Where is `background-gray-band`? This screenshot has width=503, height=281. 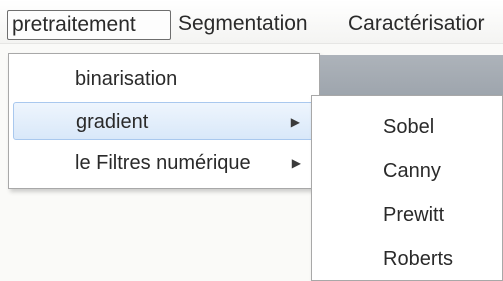 background-gray-band is located at coordinates (411, 75).